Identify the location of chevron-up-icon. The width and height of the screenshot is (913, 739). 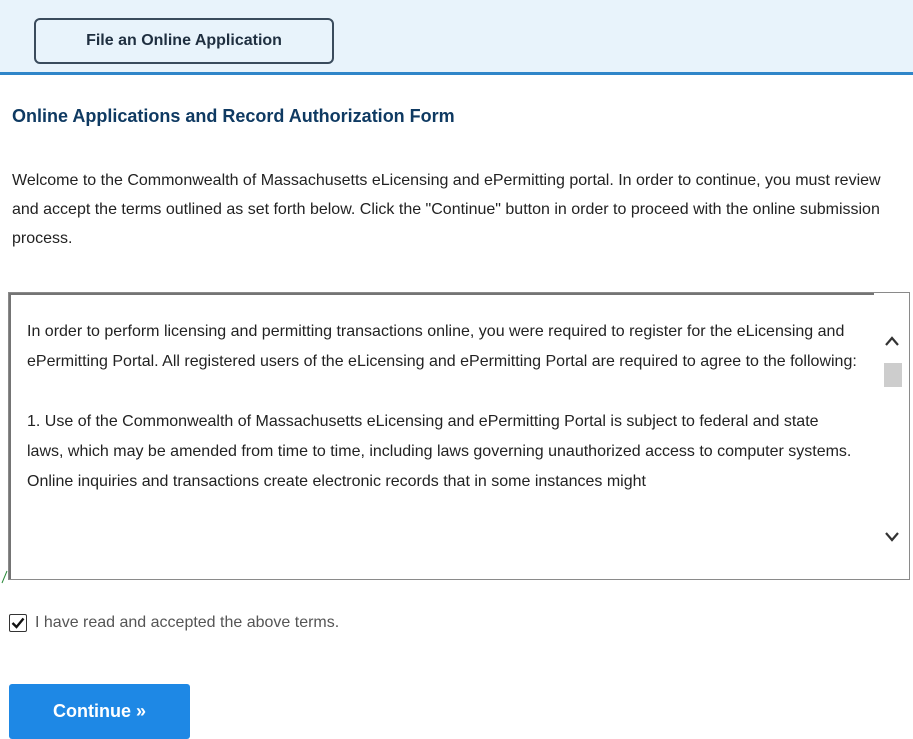
(892, 341).